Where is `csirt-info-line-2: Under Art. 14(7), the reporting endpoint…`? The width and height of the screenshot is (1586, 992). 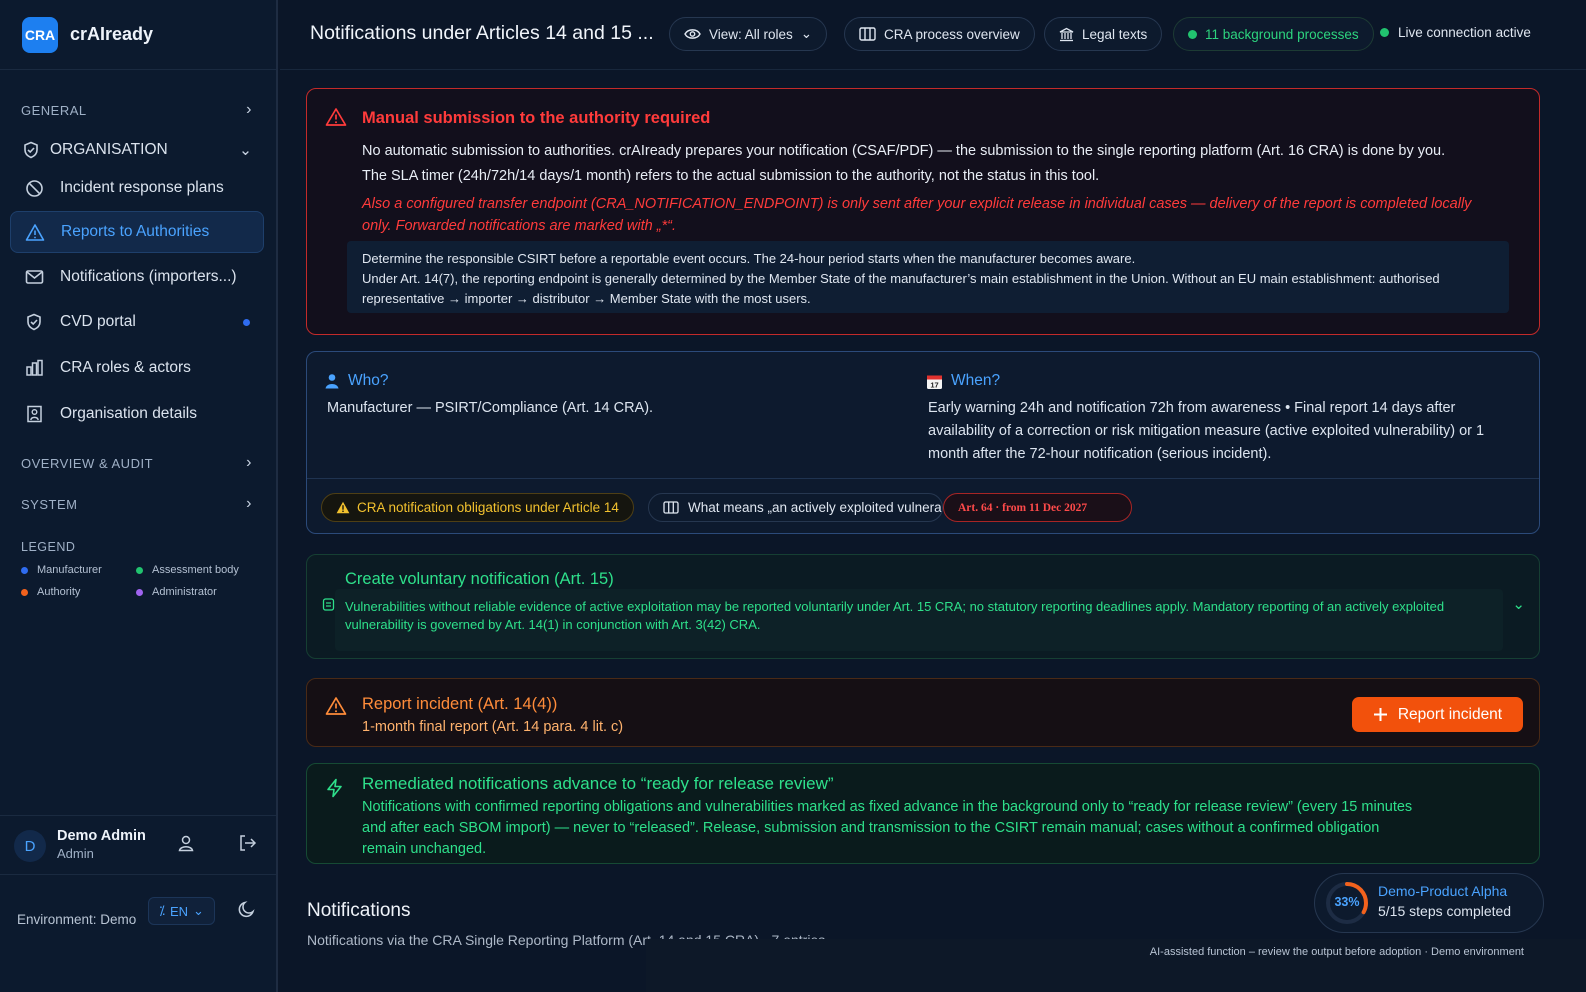
csirt-info-line-2: Under Art. 14(7), the reporting endpoint… is located at coordinates (901, 288).